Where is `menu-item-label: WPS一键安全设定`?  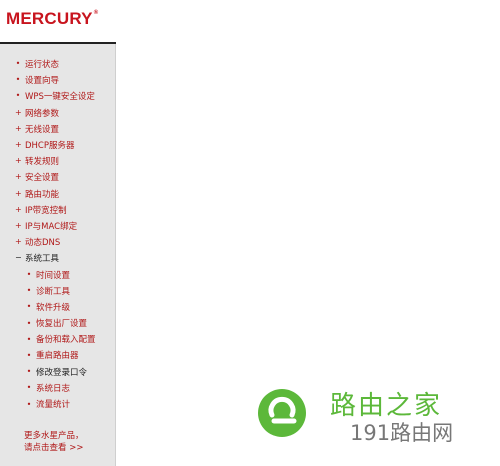
menu-item-label: WPS一键安全设定 is located at coordinates (60, 97).